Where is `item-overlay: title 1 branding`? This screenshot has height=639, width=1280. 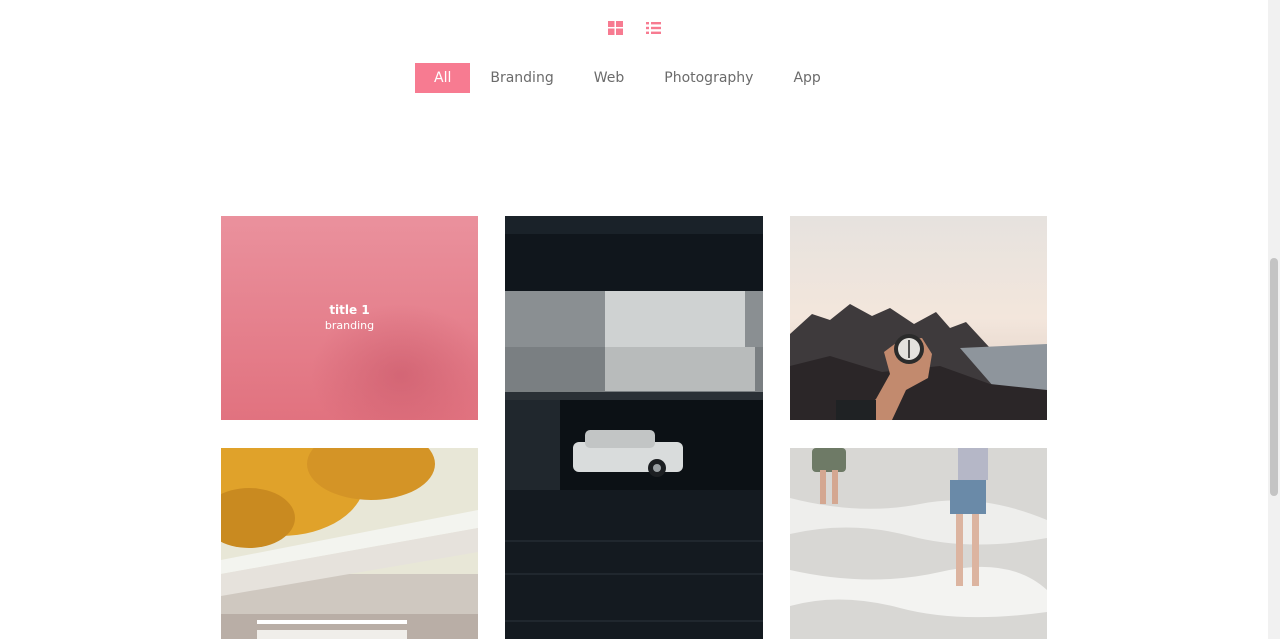
item-overlay: title 1 branding is located at coordinates (349, 318).